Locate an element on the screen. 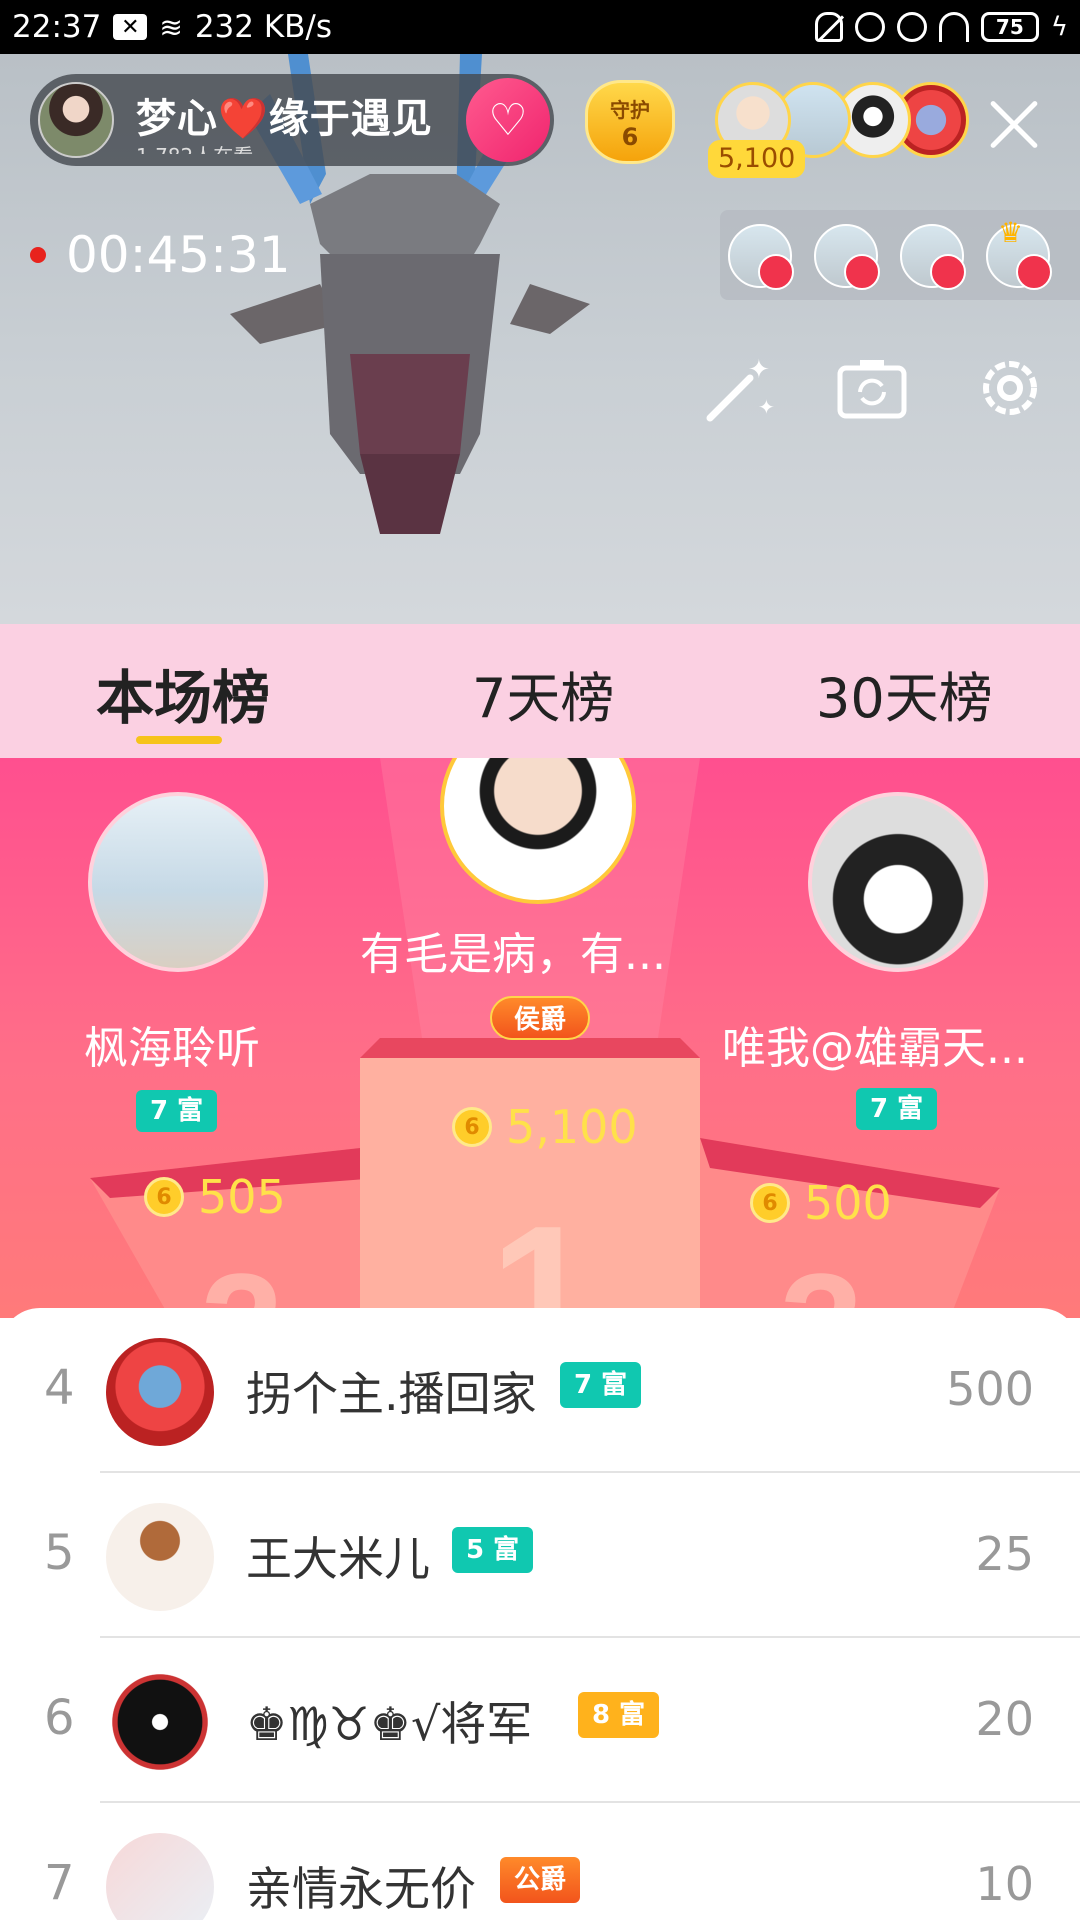  level-badge: 8 富 is located at coordinates (619, 1715).